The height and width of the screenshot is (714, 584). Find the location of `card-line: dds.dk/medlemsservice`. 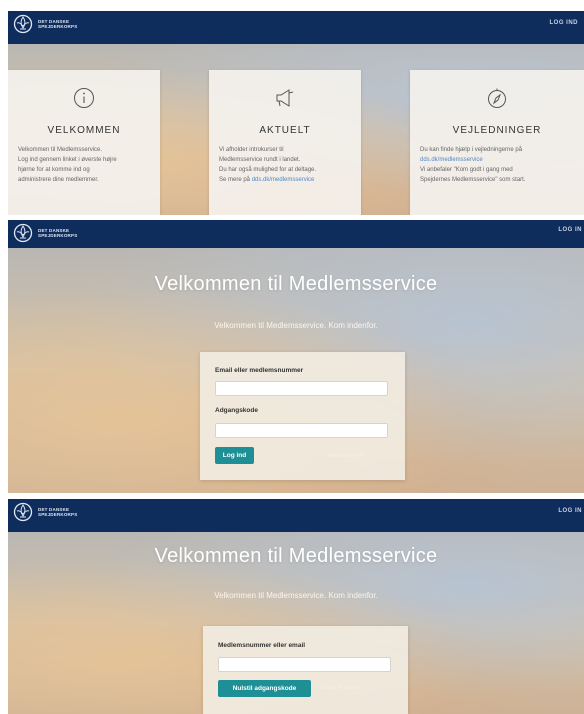

card-line: dds.dk/medlemsservice is located at coordinates (499, 160).